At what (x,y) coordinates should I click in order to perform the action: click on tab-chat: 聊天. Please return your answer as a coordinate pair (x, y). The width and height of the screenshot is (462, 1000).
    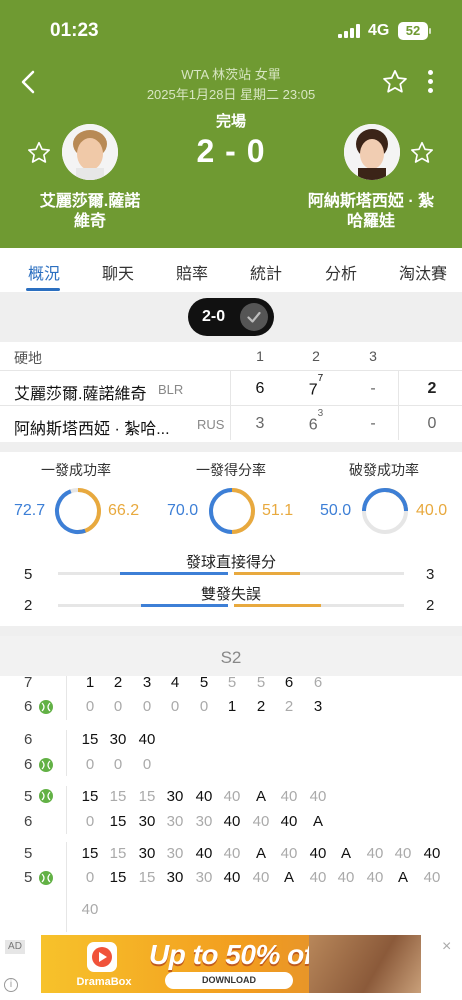
    Looking at the image, I should click on (118, 272).